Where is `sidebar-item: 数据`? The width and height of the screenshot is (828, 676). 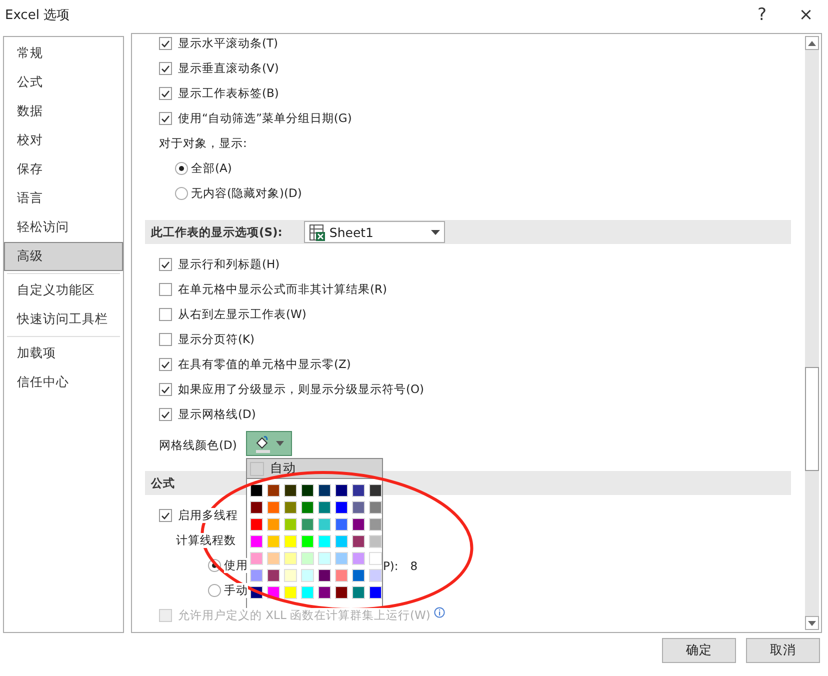 sidebar-item: 数据 is located at coordinates (63, 111).